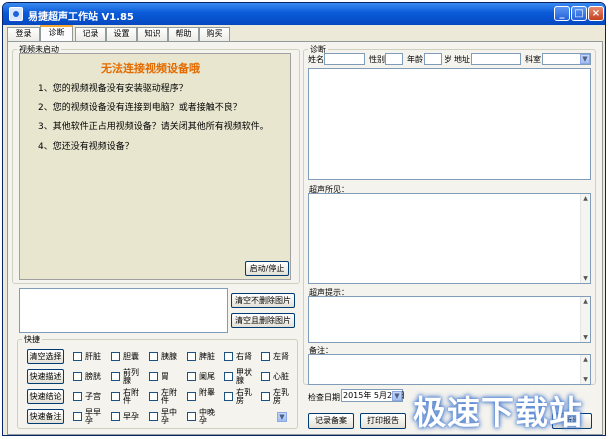 This screenshot has height=439, width=610. What do you see at coordinates (377, 59) in the screenshot?
I see `gender-label: 性别` at bounding box center [377, 59].